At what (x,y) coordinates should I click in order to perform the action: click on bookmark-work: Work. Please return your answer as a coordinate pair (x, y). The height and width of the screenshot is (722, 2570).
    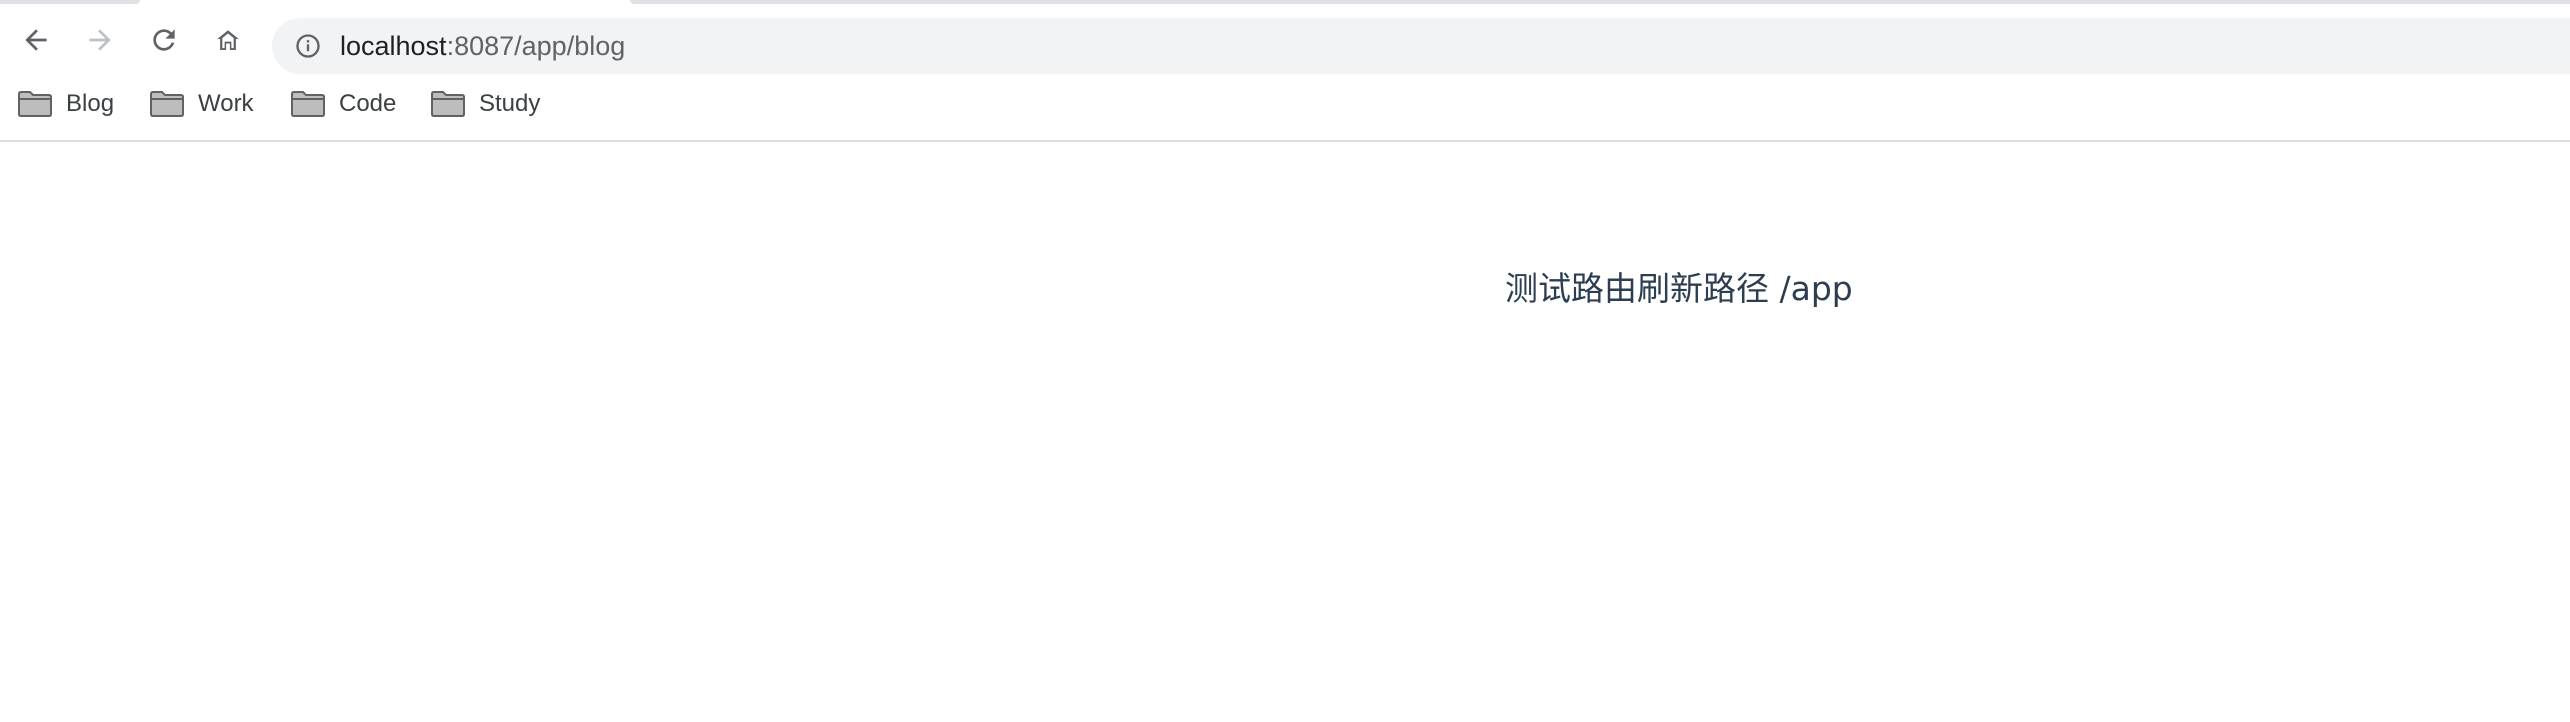
    Looking at the image, I should click on (202, 104).